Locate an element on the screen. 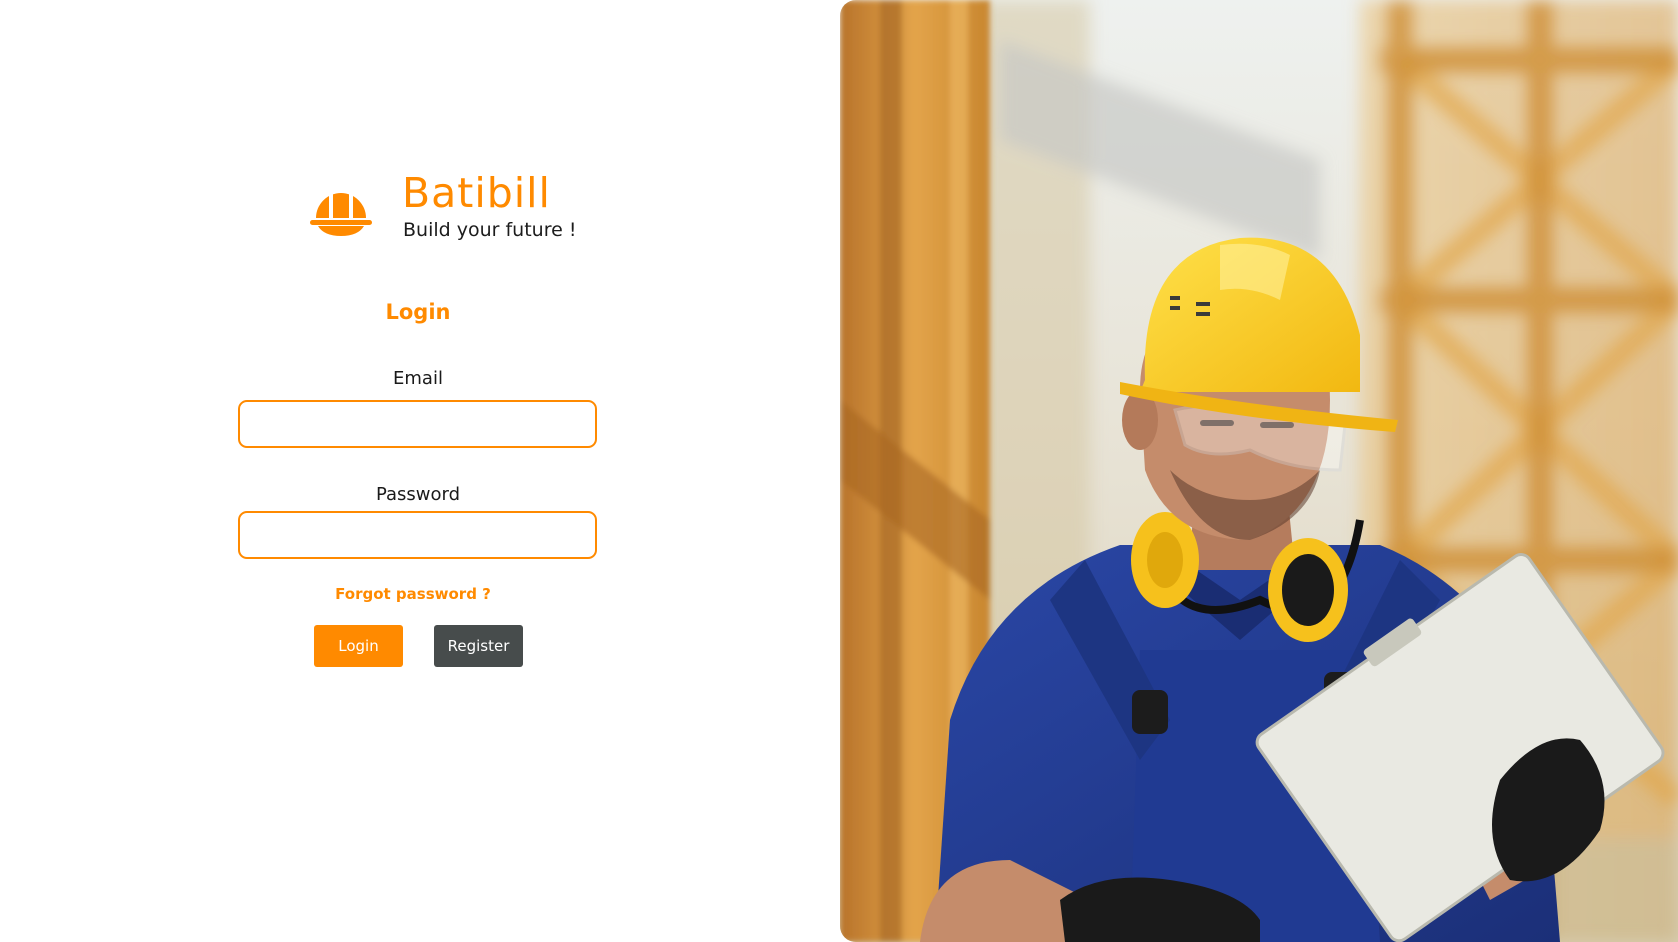 The image size is (1678, 942). password-label: Password is located at coordinates (418, 494).